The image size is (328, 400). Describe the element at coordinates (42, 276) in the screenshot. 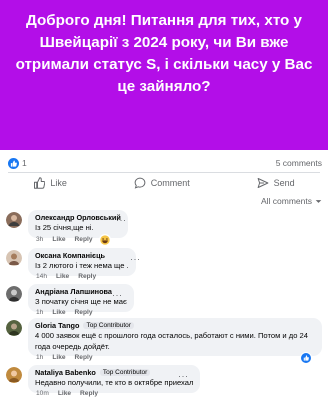

I see `comment-time: 14h` at that location.